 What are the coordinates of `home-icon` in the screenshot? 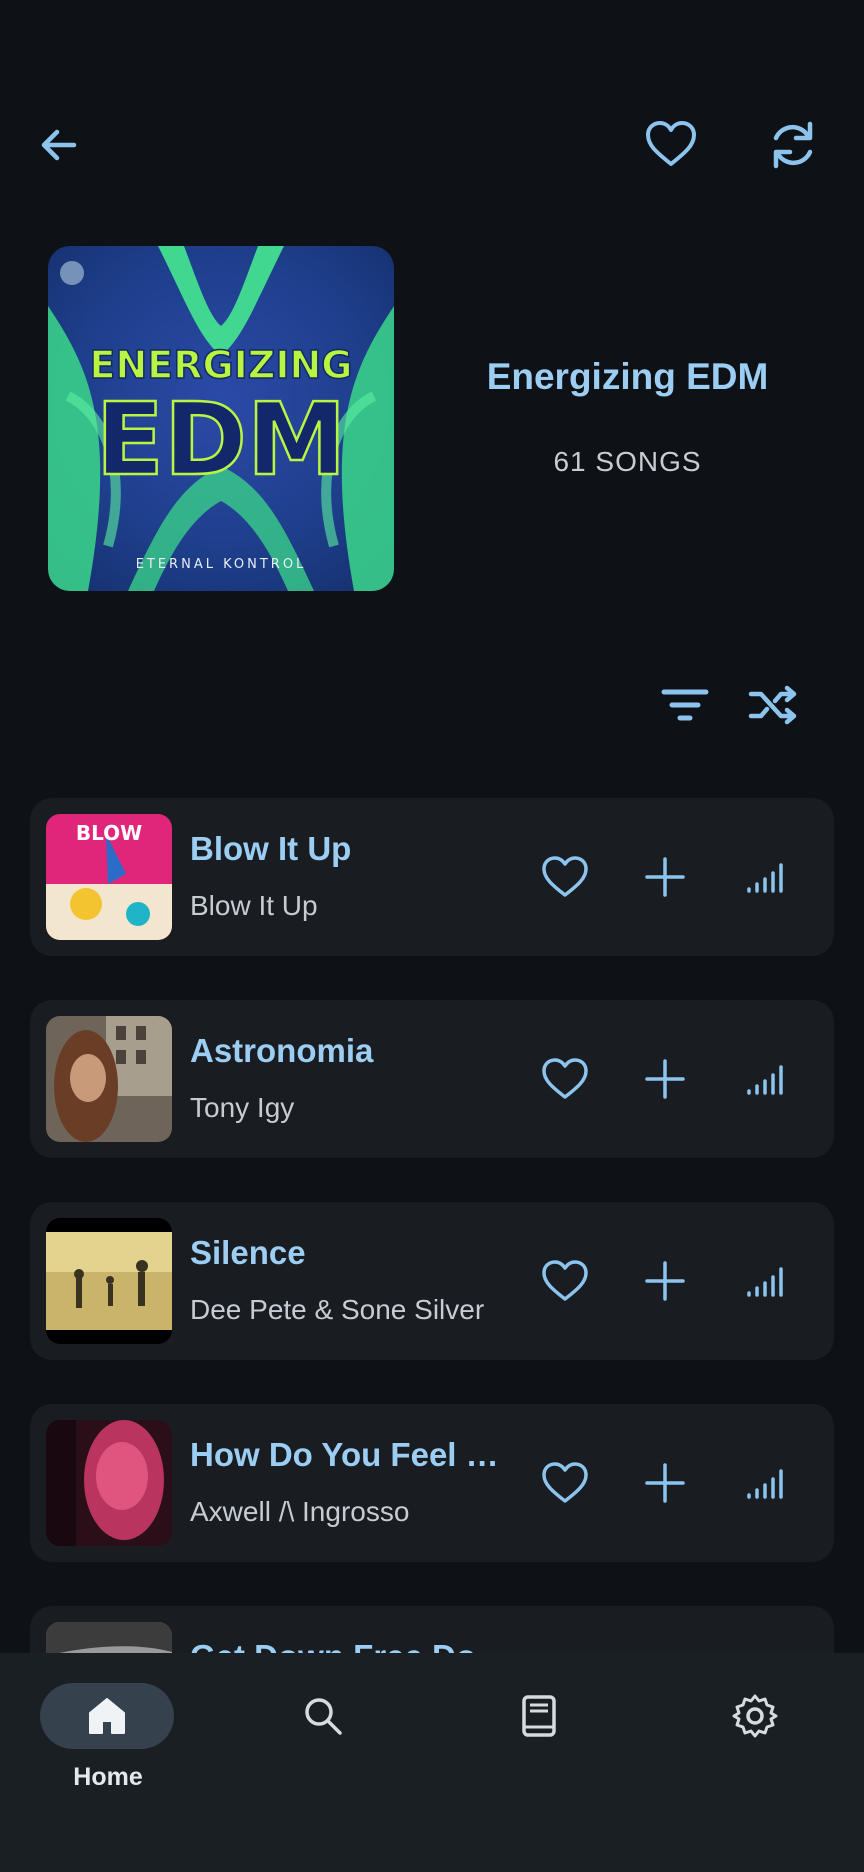 It's located at (107, 1716).